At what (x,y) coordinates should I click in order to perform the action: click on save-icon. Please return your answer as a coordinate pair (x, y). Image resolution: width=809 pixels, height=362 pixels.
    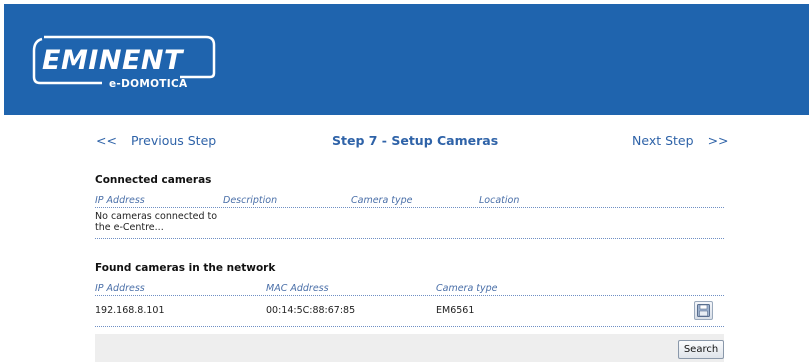
    Looking at the image, I should click on (703, 310).